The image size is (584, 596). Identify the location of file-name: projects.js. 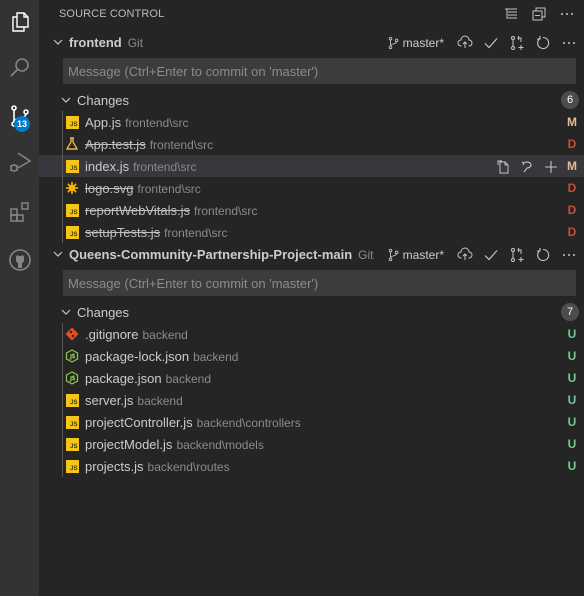
(114, 466).